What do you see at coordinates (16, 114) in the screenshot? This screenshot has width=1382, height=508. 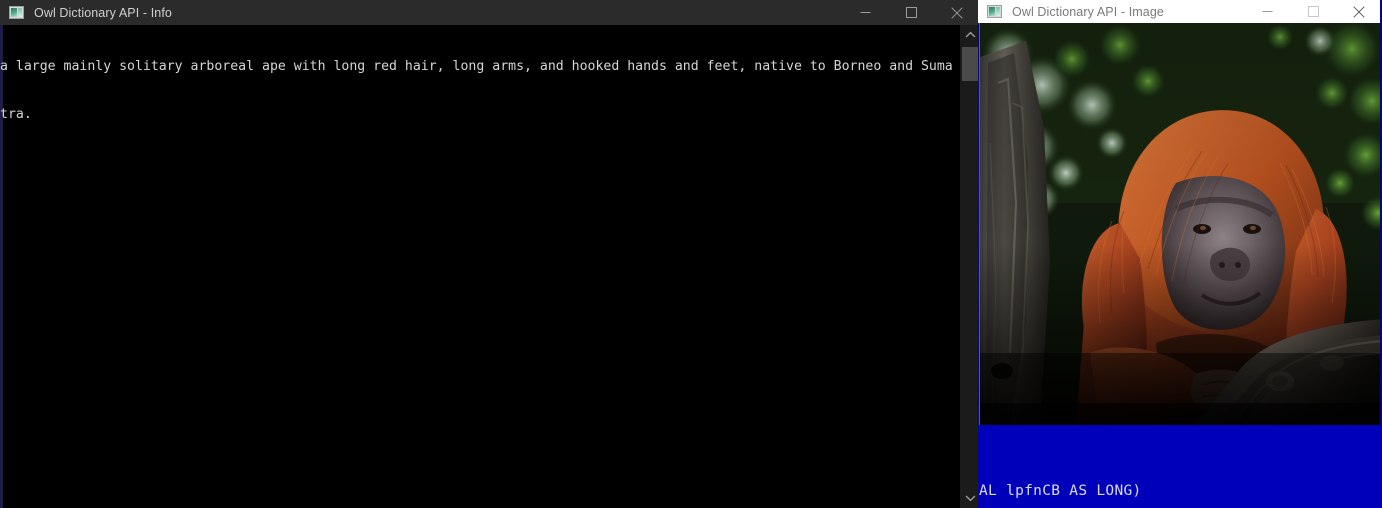 I see `definition-line: tra.` at bounding box center [16, 114].